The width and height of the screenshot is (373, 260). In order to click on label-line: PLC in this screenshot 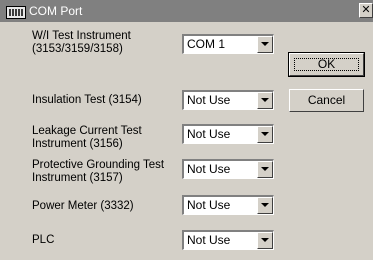, I will do `click(43, 240)`.